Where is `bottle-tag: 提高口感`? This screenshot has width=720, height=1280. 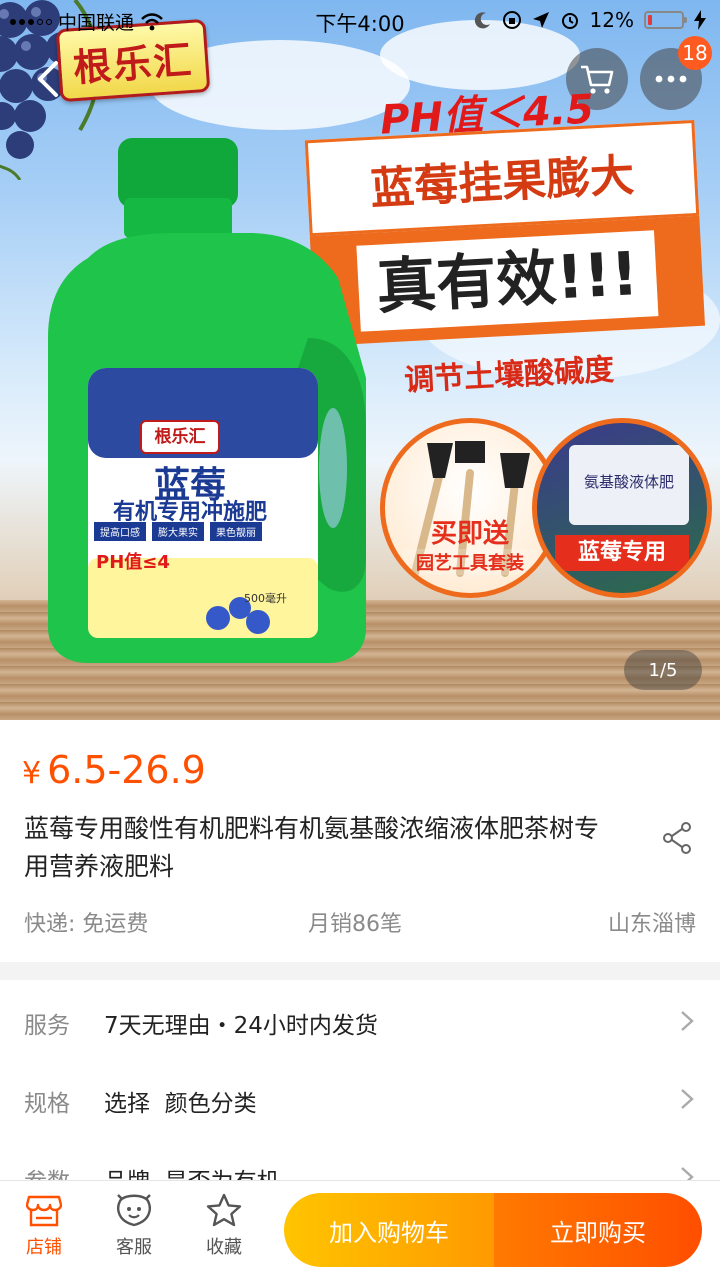
bottle-tag: 提高口感 is located at coordinates (120, 531).